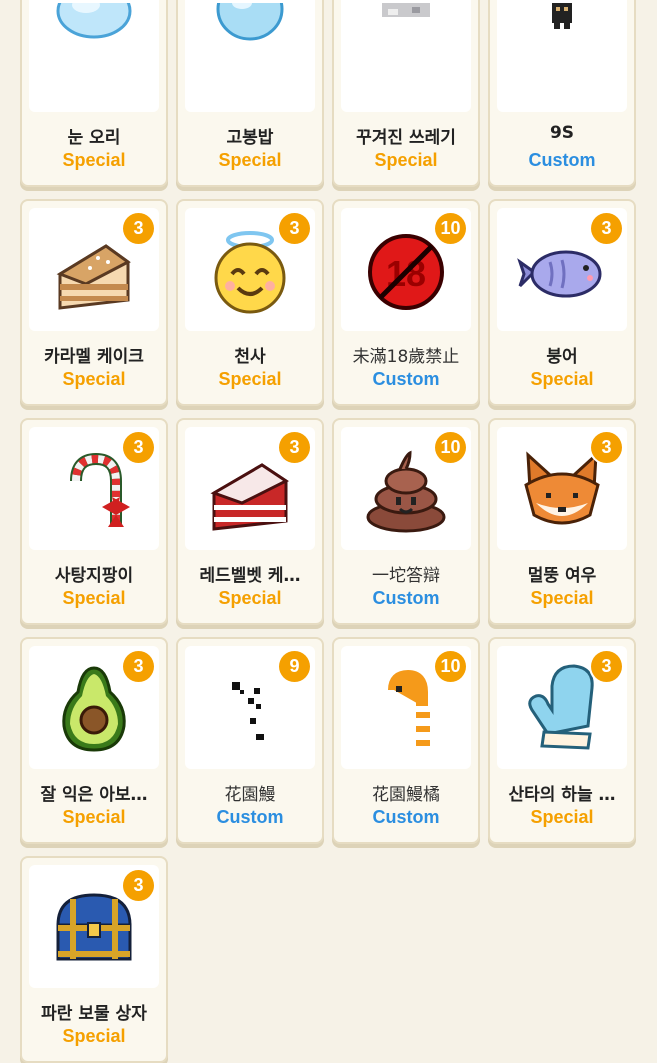 The image size is (657, 1063). What do you see at coordinates (562, 521) in the screenshot?
I see `sticker-card: 3 멀뚱 여우 Special` at bounding box center [562, 521].